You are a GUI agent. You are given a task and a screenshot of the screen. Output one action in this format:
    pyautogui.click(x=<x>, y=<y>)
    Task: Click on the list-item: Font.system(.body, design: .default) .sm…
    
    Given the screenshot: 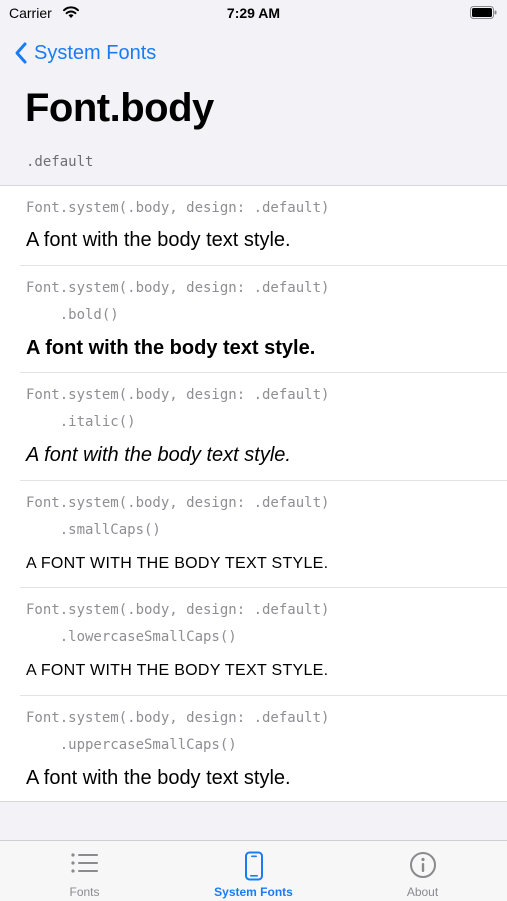 What is the action you would take?
    pyautogui.click(x=263, y=534)
    